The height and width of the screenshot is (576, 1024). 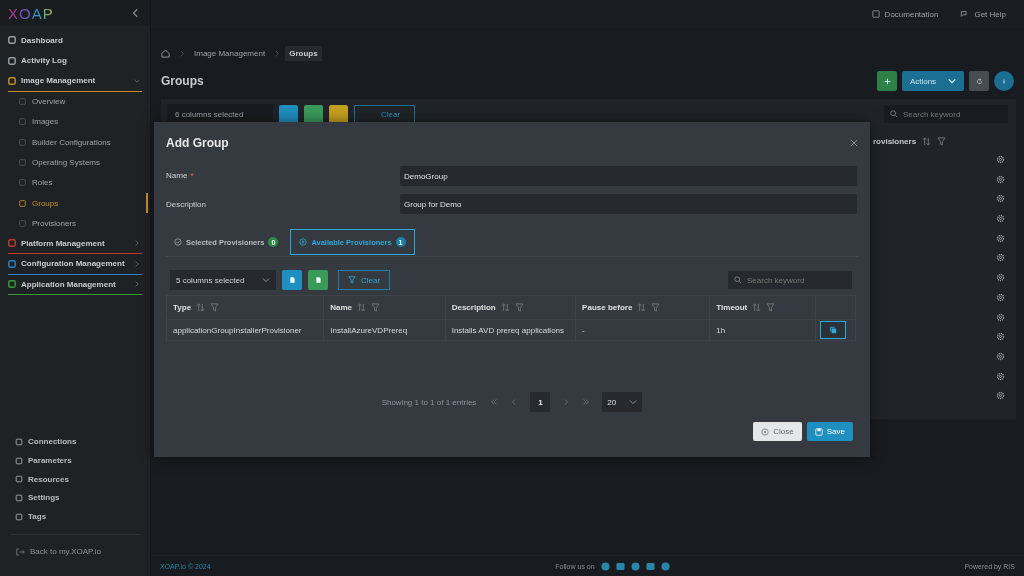 What do you see at coordinates (197, 143) in the screenshot?
I see `dialog-title: Add Group` at bounding box center [197, 143].